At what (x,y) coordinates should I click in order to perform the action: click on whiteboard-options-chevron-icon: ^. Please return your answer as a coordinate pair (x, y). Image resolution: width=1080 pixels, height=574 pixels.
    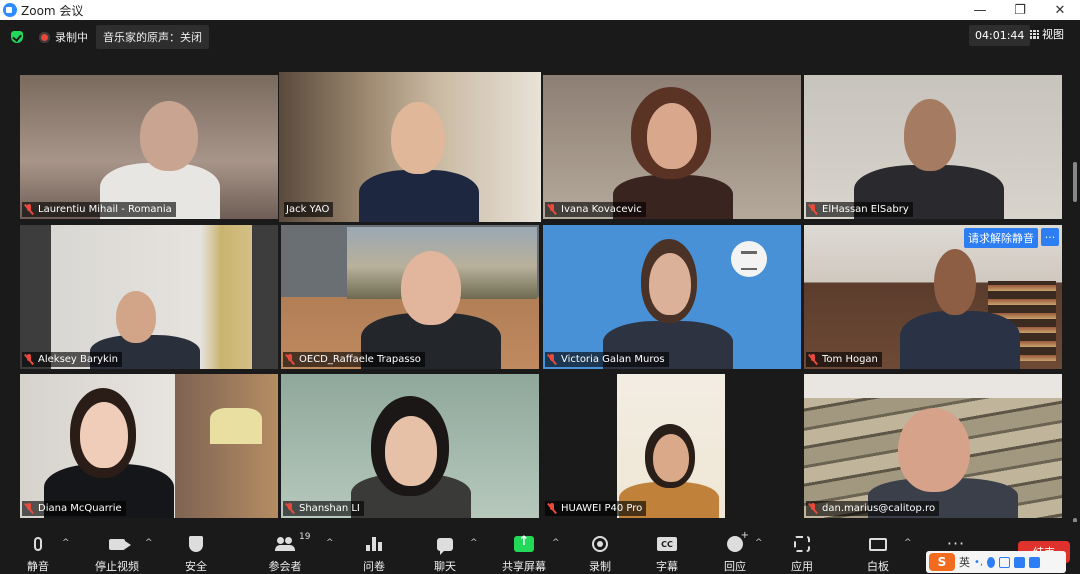
    Looking at the image, I should click on (908, 543).